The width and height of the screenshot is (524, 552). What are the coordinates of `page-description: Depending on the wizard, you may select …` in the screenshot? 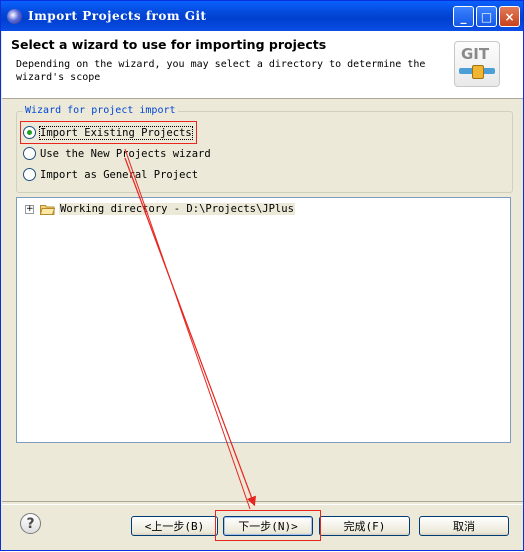 It's located at (221, 71).